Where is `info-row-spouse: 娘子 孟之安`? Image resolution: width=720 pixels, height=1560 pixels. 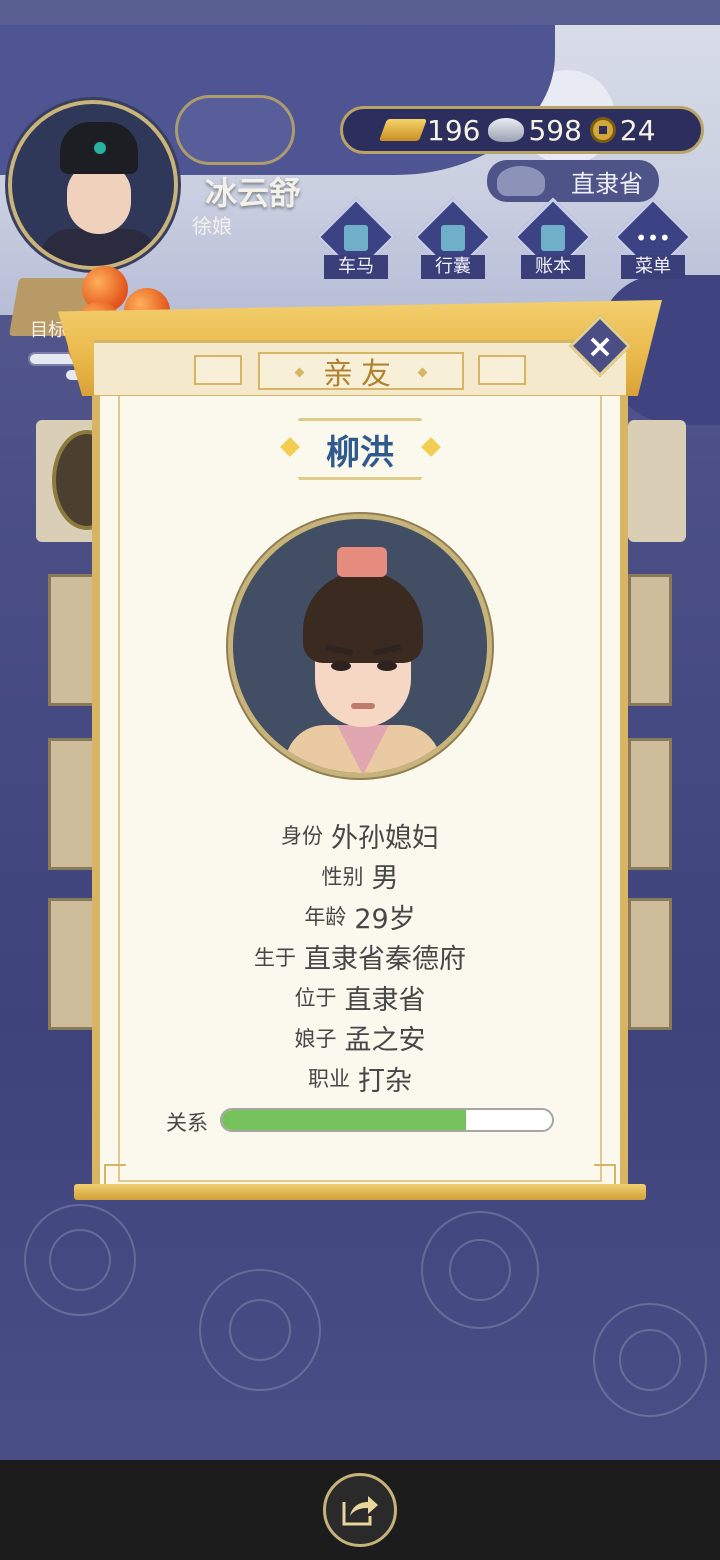
info-row-spouse: 娘子 孟之安 is located at coordinates (360, 1038).